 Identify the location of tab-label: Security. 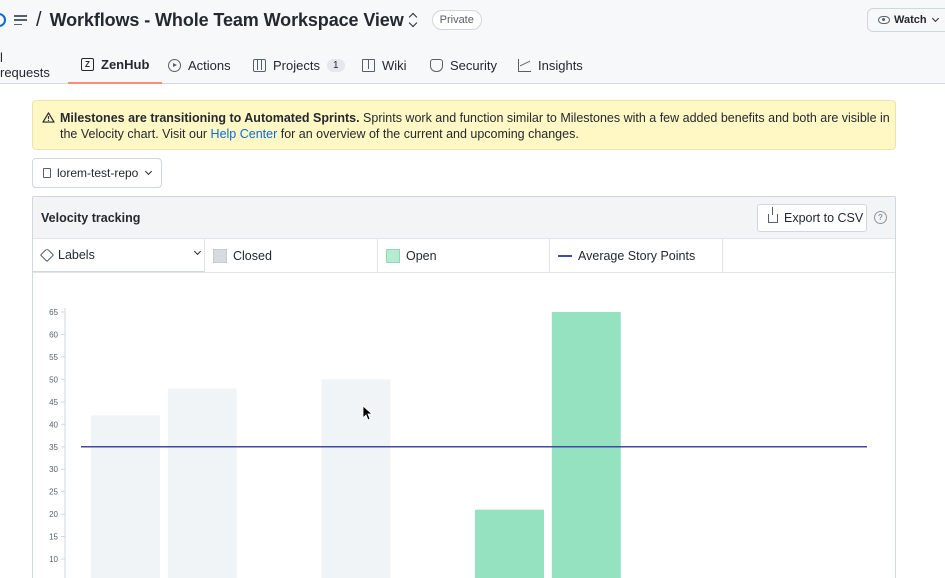
(473, 65).